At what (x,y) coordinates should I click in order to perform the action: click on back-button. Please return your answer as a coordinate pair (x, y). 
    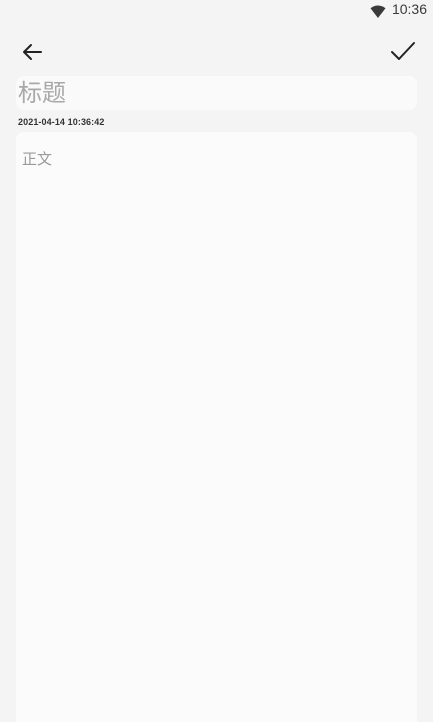
    Looking at the image, I should click on (32, 54).